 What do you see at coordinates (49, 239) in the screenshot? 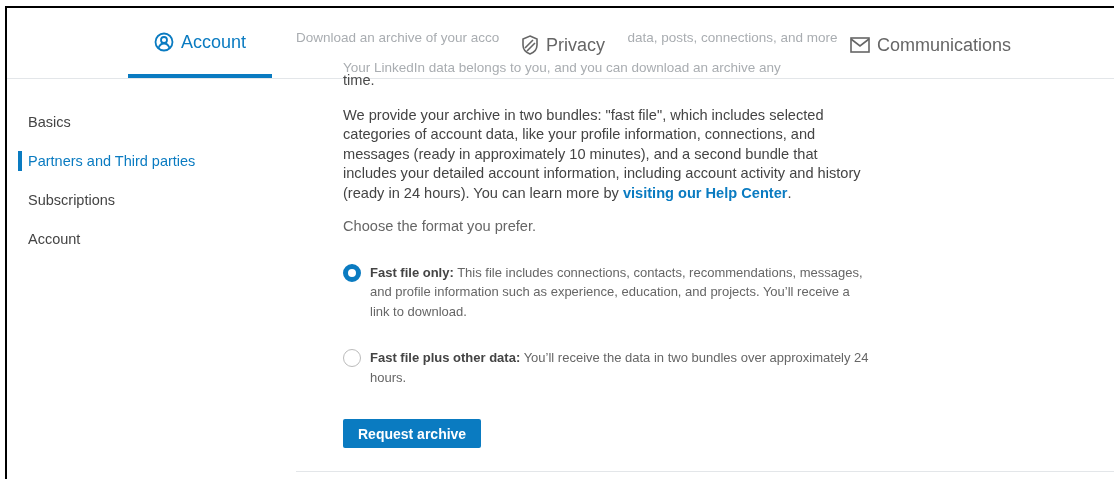
I see `sidebar-item: Account` at bounding box center [49, 239].